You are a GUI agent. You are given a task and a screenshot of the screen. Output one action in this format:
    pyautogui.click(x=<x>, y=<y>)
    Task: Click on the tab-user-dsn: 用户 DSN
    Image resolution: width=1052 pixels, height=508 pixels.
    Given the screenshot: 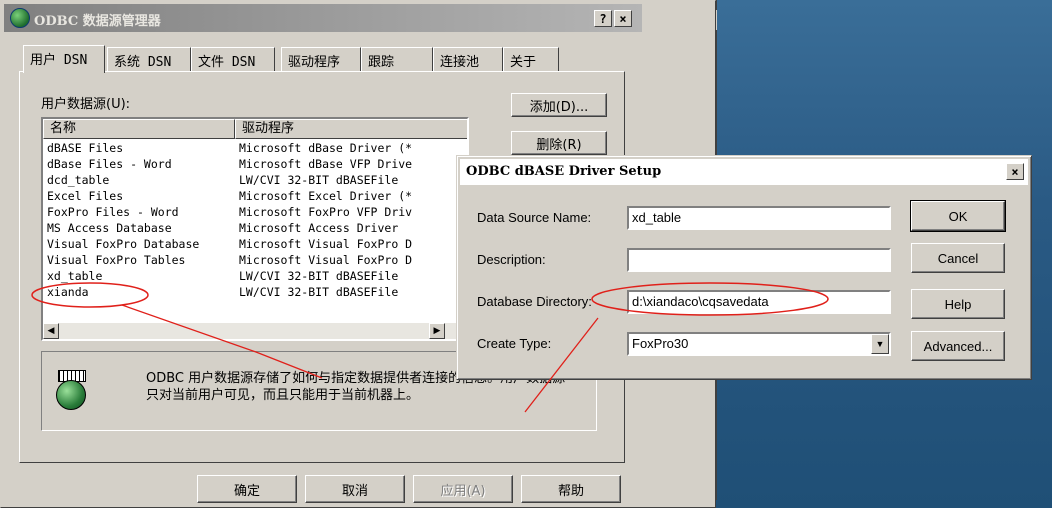 What is the action you would take?
    pyautogui.click(x=64, y=59)
    